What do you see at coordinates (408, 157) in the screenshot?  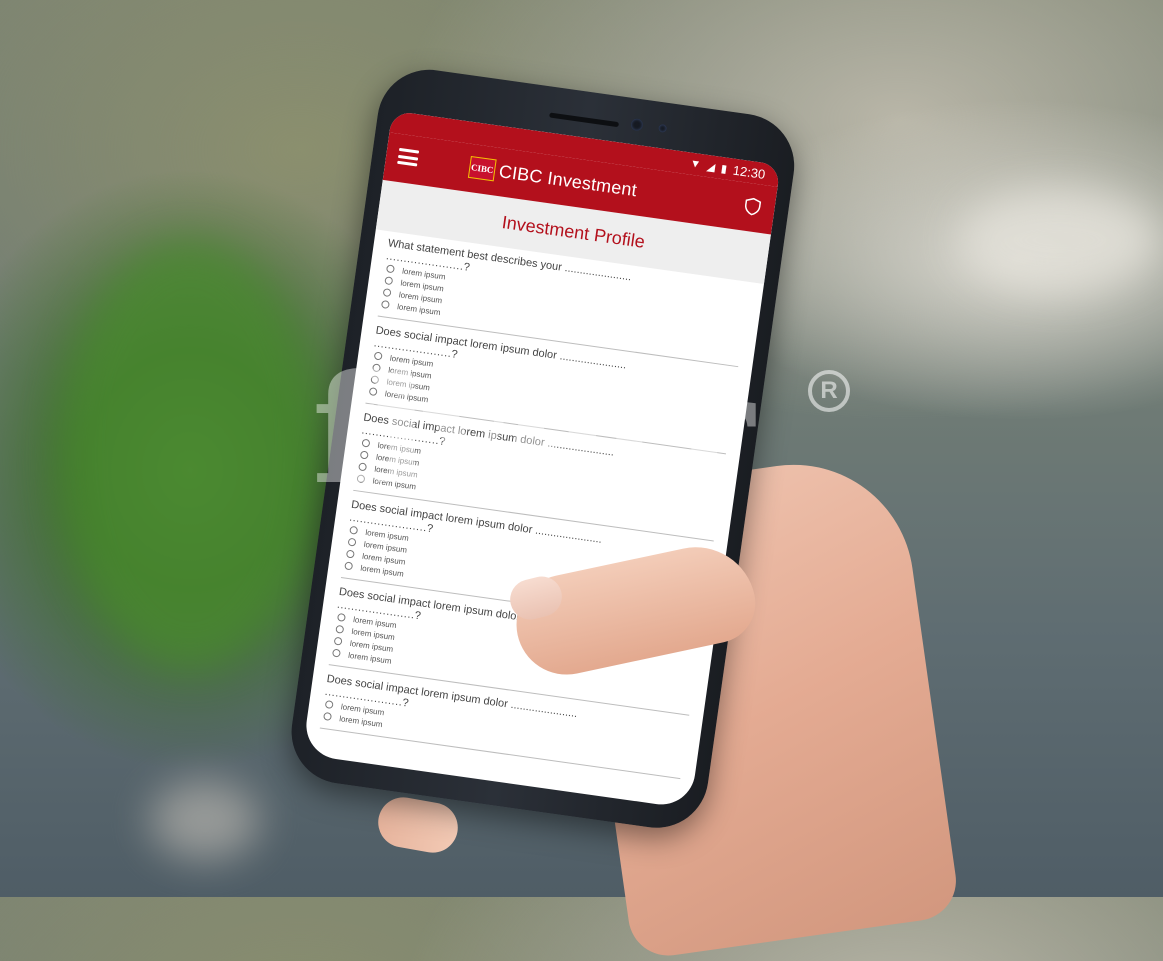 I see `menu-icon` at bounding box center [408, 157].